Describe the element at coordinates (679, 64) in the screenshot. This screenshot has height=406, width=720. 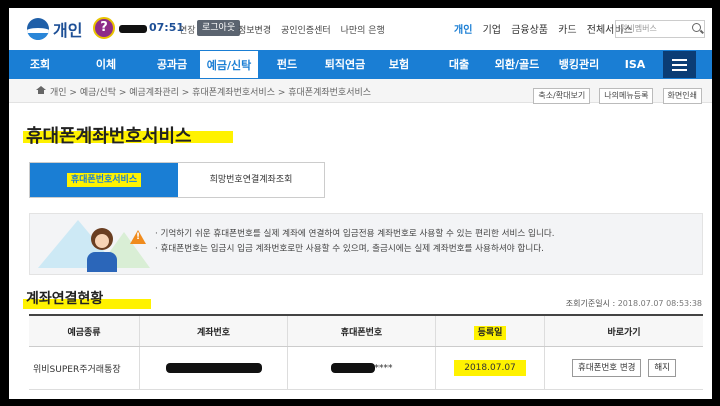
I see `menu-icon` at that location.